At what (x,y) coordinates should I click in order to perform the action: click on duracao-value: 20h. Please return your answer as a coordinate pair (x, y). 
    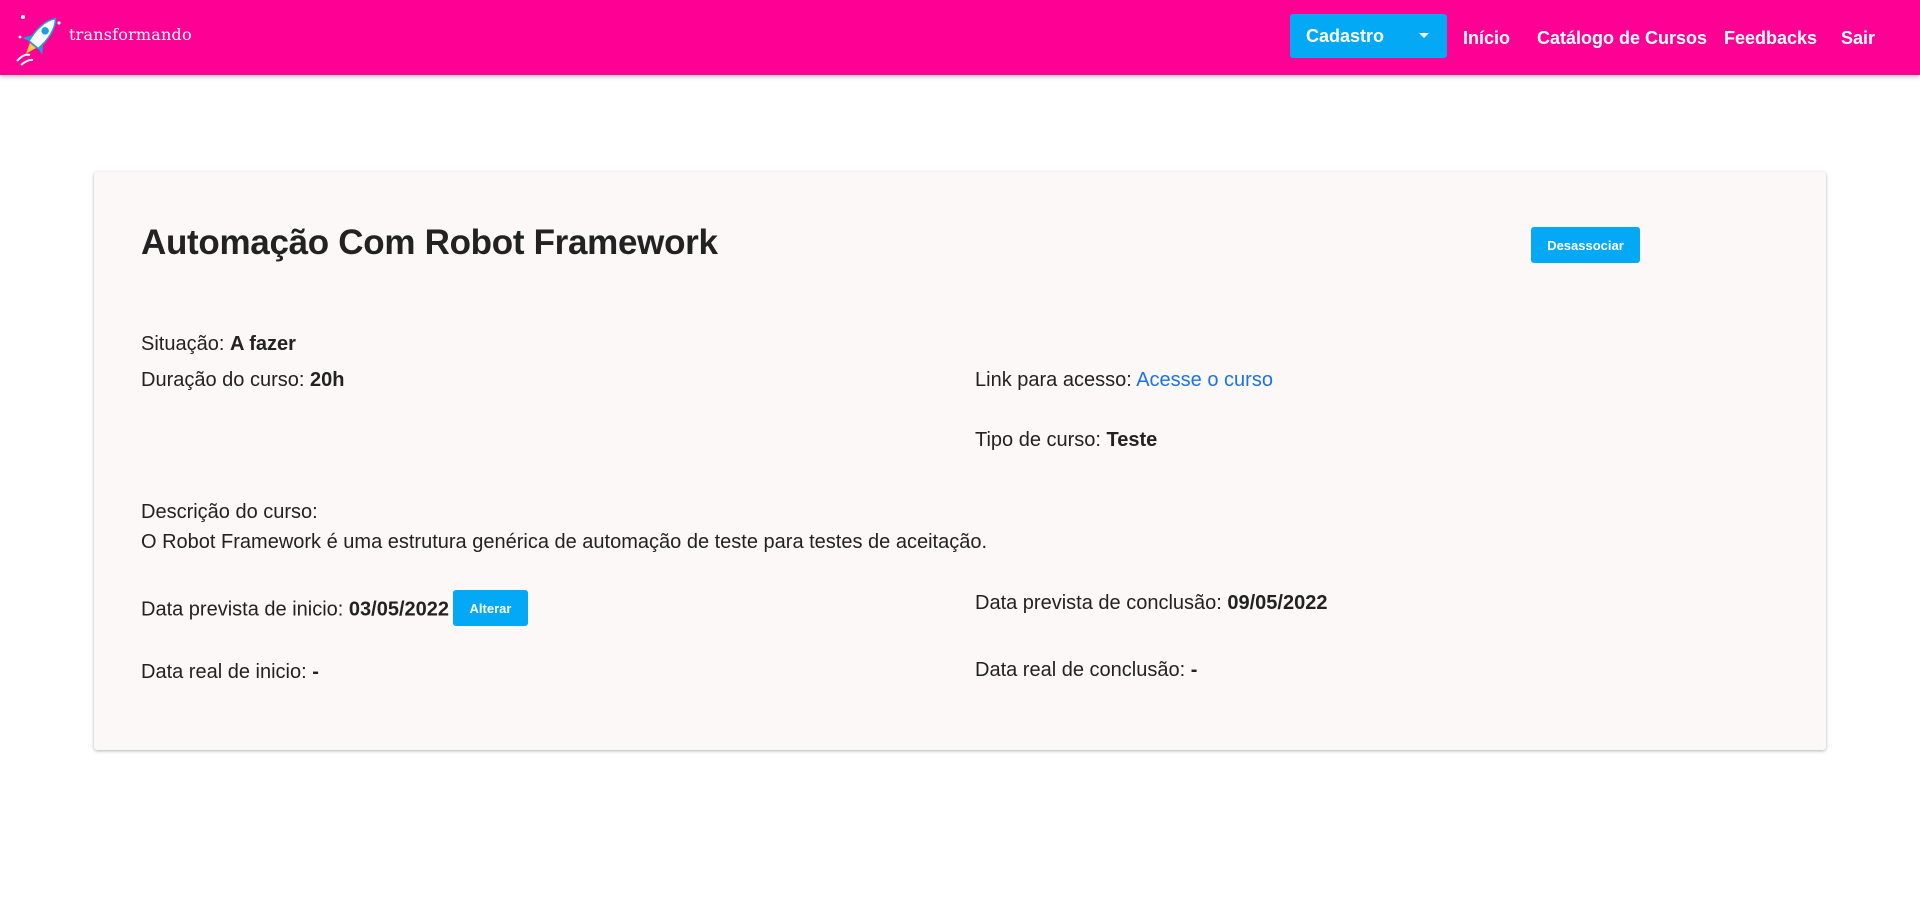
    Looking at the image, I should click on (327, 380).